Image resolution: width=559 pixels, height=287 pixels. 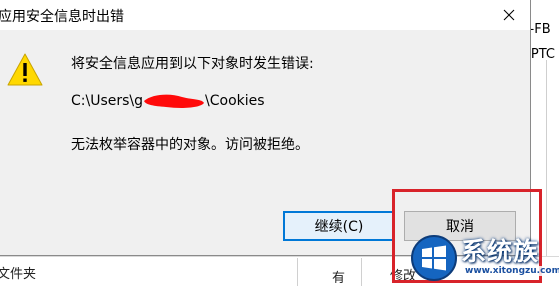 I want to click on close-icon, so click(x=509, y=15).